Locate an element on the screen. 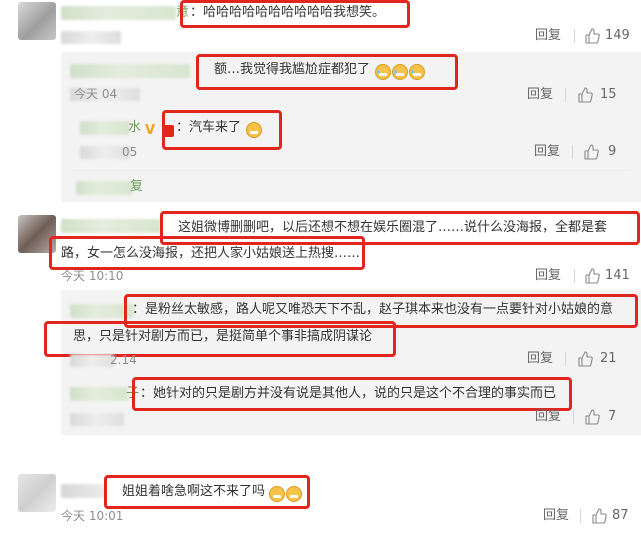 This screenshot has height=537, width=641. like-count: 9 is located at coordinates (612, 151).